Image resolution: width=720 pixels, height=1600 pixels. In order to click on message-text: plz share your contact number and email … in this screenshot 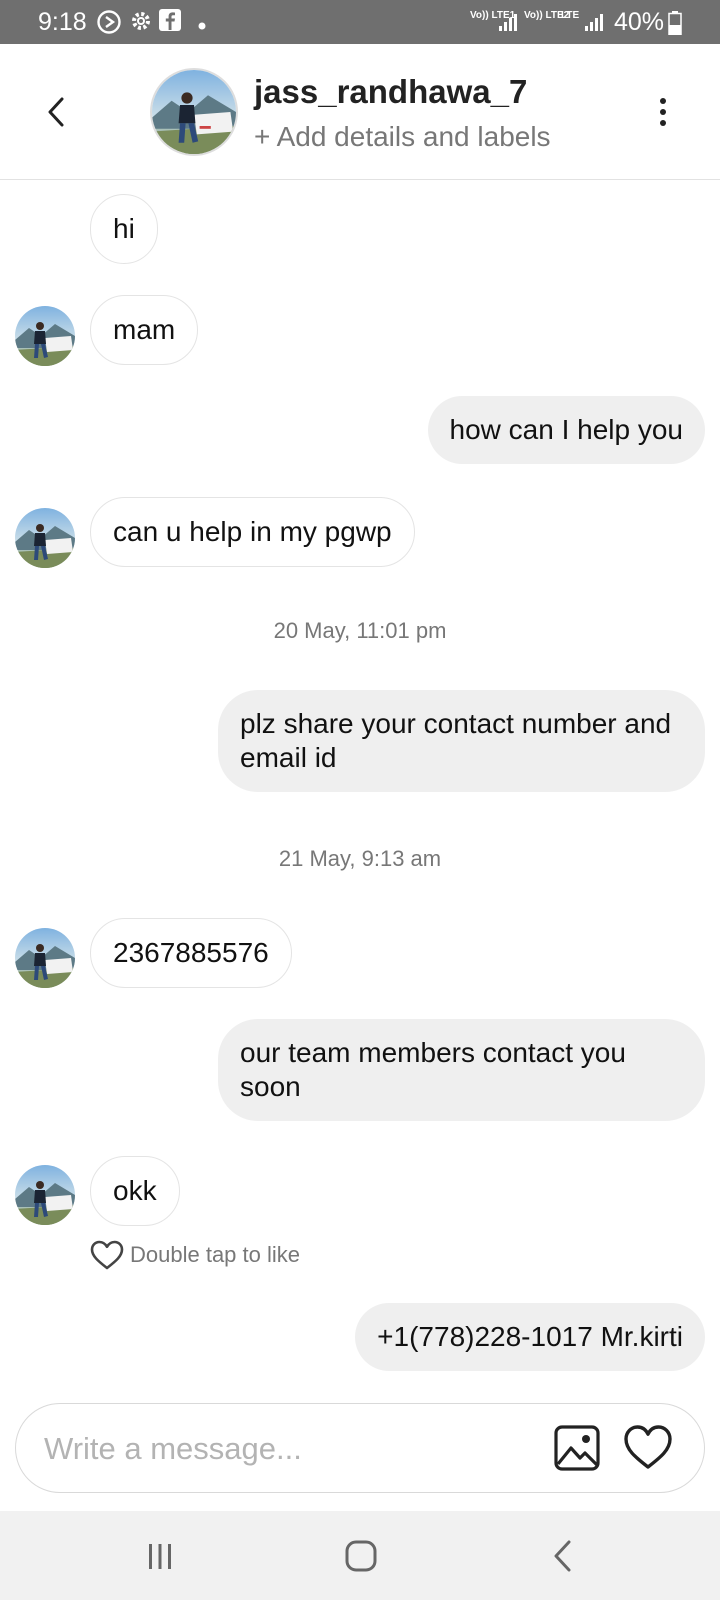, I will do `click(456, 740)`.